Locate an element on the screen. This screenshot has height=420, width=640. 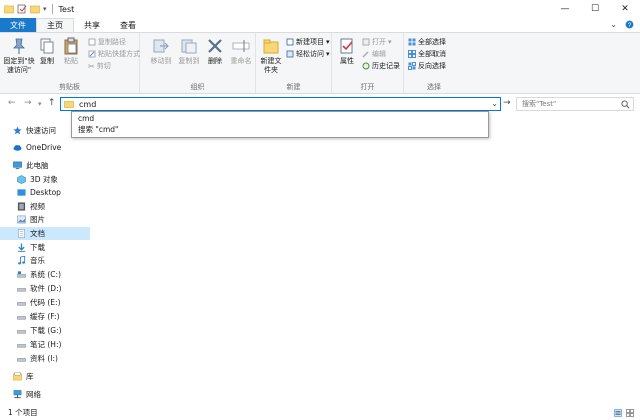
recent-locations-icon: ▾ is located at coordinates (40, 104).